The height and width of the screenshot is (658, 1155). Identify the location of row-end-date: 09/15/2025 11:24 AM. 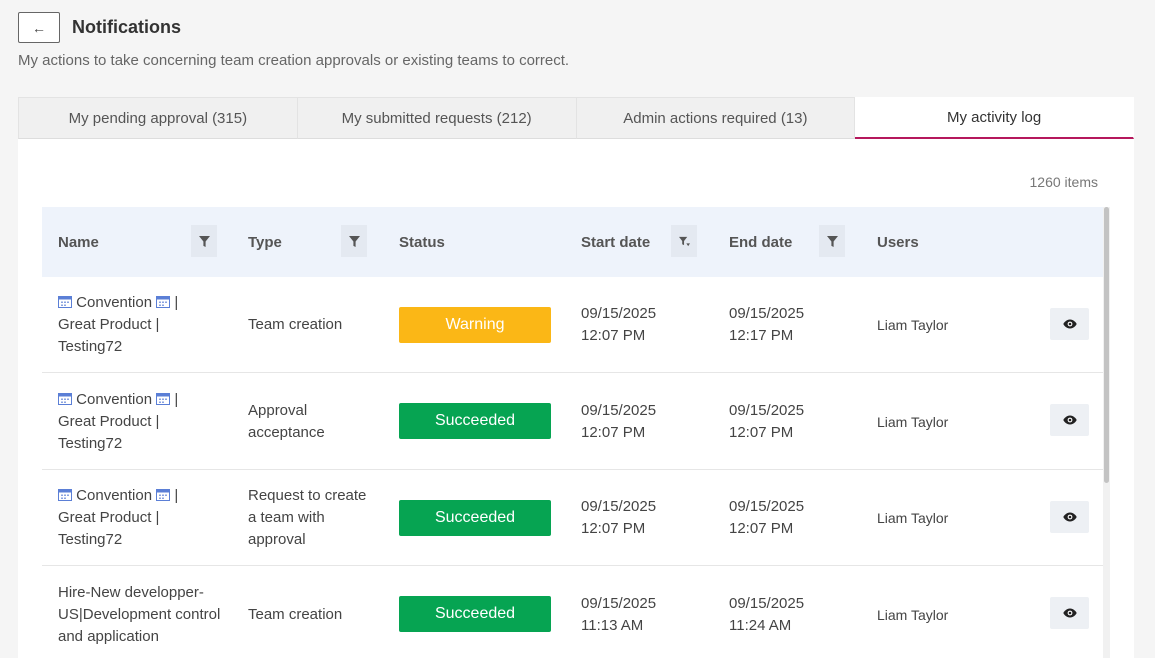
(789, 612).